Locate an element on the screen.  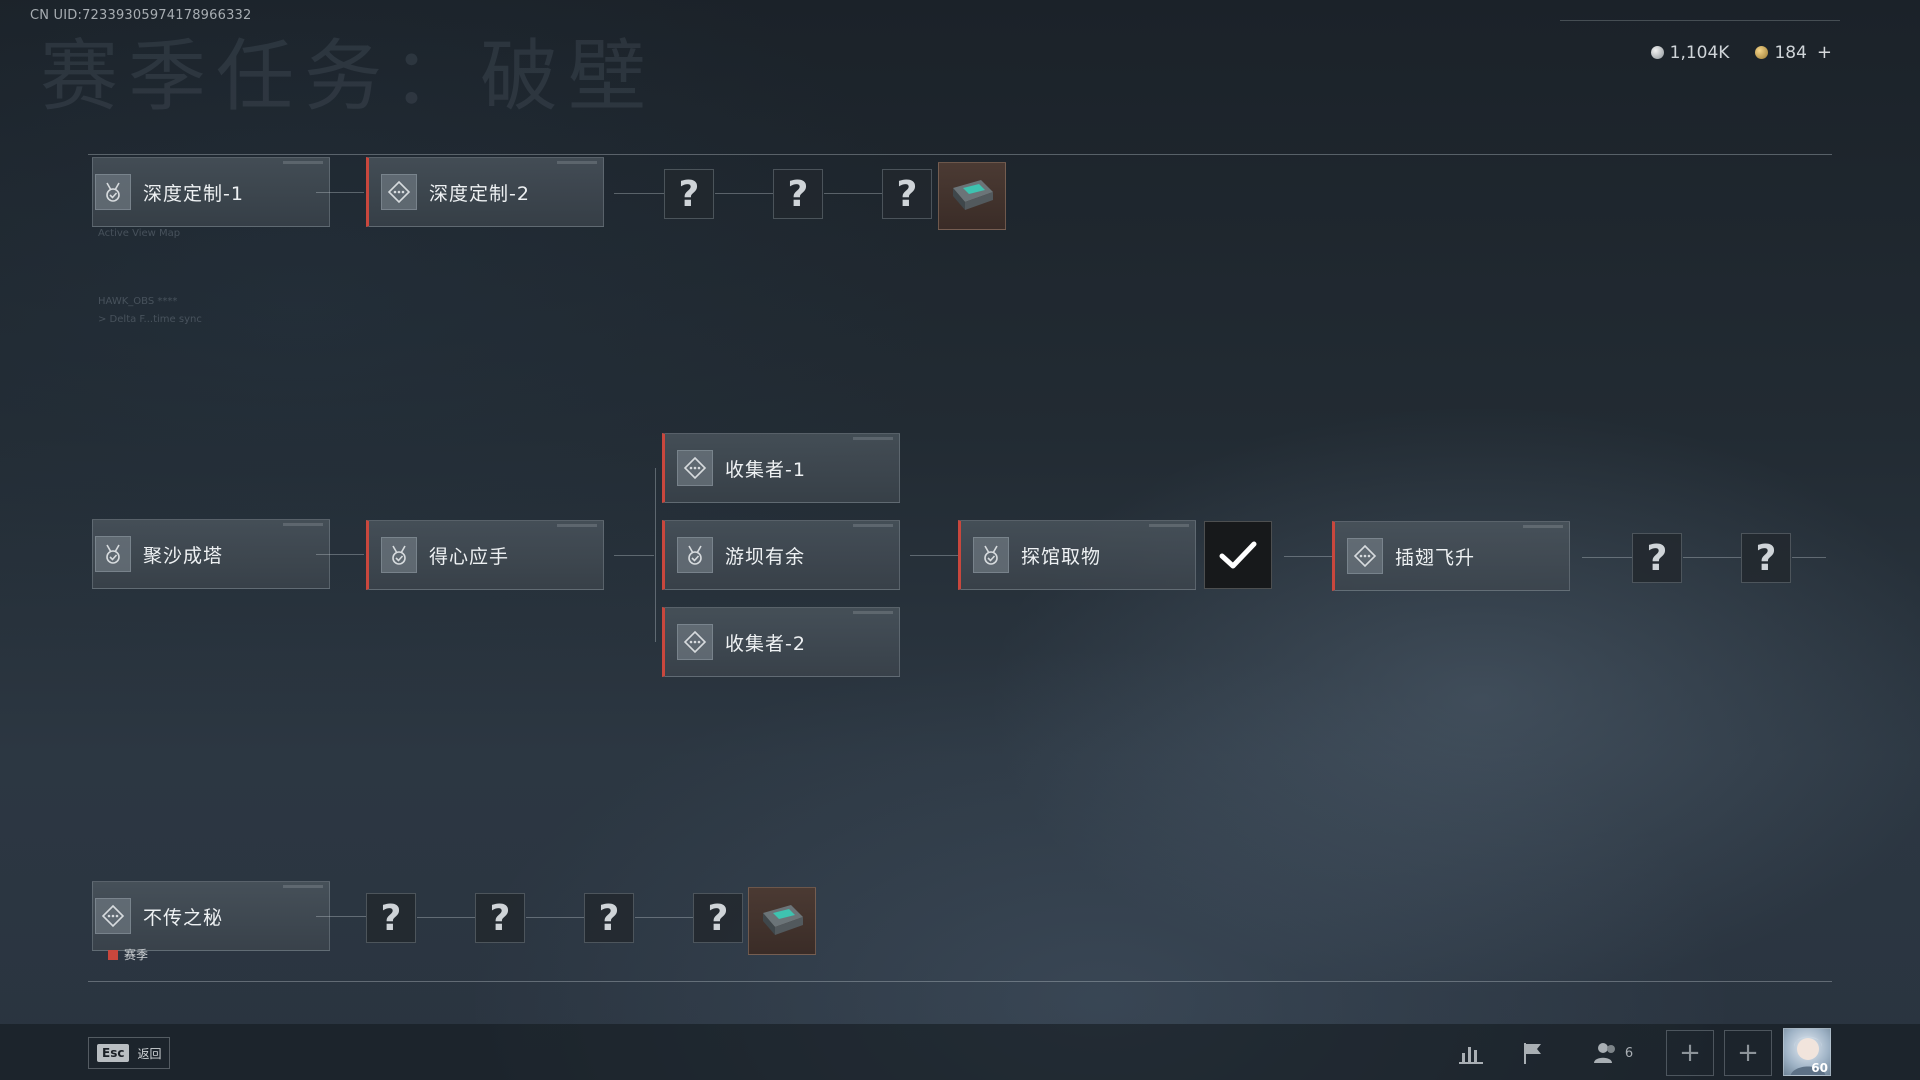
completed-reward is located at coordinates (1238, 555).